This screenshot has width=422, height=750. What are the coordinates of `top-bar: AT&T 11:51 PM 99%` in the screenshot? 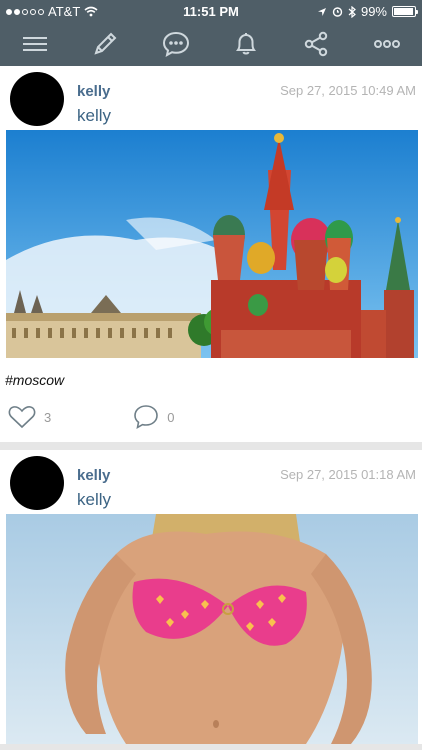 It's located at (211, 33).